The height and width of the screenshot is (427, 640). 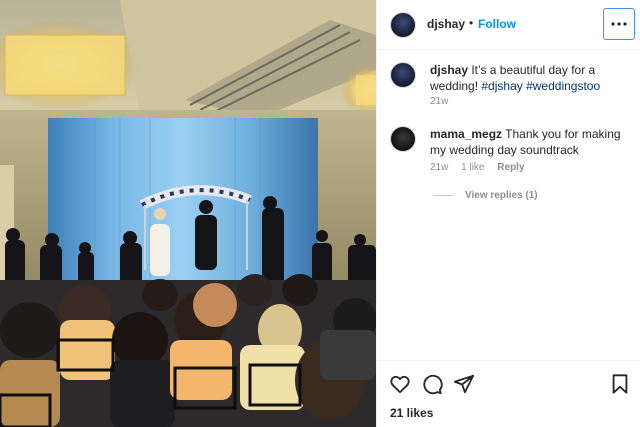 What do you see at coordinates (508, 393) in the screenshot?
I see `action-bar: 21 likes` at bounding box center [508, 393].